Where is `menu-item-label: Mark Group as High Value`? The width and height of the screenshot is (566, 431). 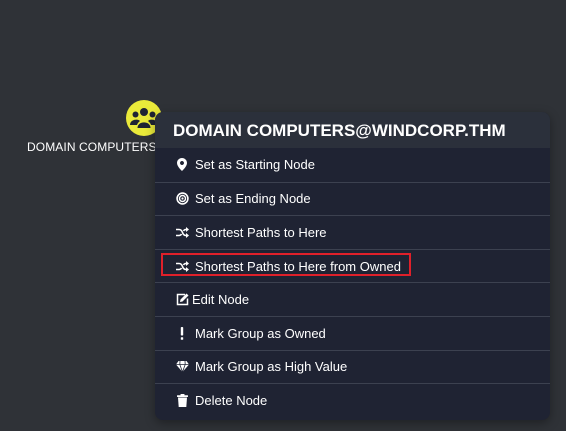 menu-item-label: Mark Group as High Value is located at coordinates (271, 367).